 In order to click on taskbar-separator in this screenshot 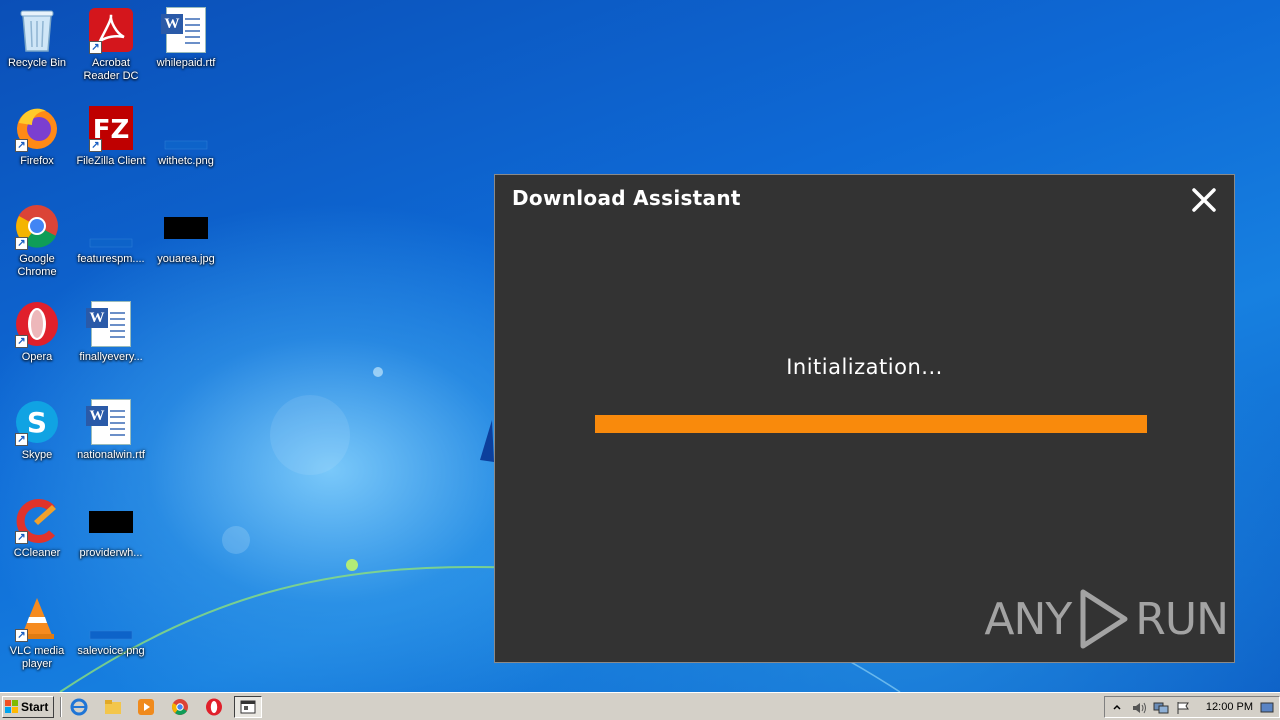, I will do `click(61, 707)`.